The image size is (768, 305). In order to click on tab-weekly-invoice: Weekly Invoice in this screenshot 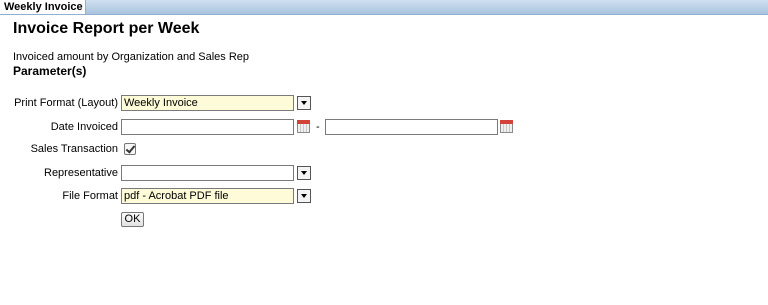, I will do `click(43, 7)`.